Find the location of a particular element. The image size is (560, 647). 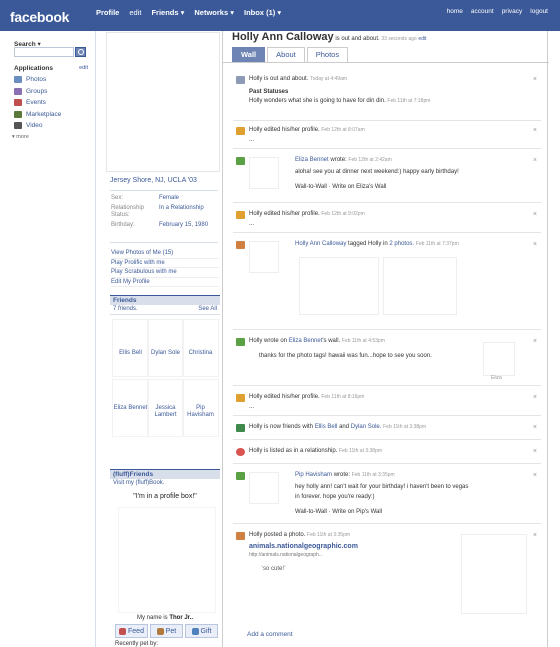

add-comment-link: Add a comment is located at coordinates (270, 634).